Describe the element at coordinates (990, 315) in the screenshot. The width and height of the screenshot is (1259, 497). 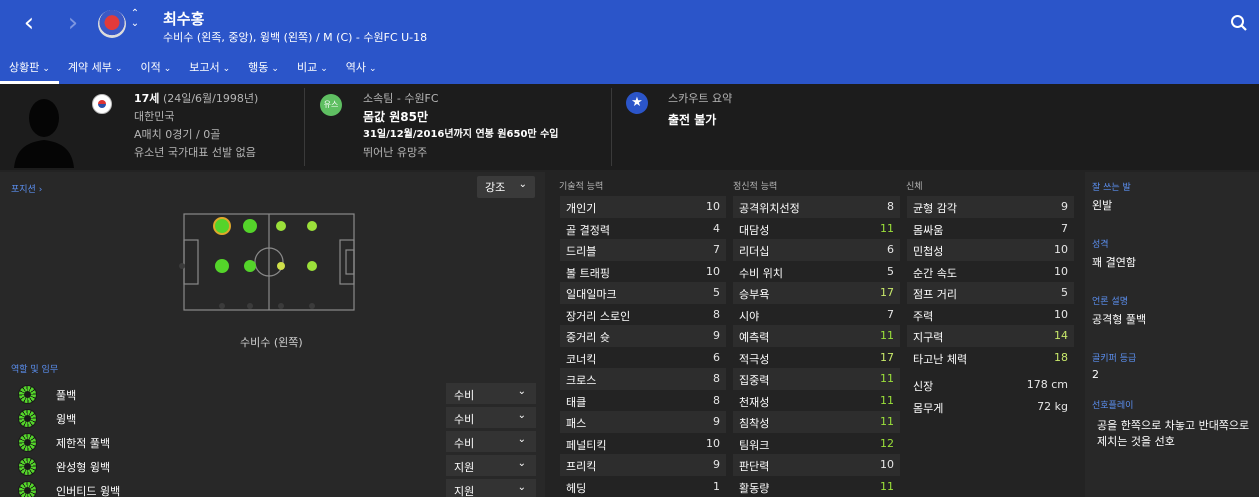
I see `attribute-row: 주력 10` at that location.